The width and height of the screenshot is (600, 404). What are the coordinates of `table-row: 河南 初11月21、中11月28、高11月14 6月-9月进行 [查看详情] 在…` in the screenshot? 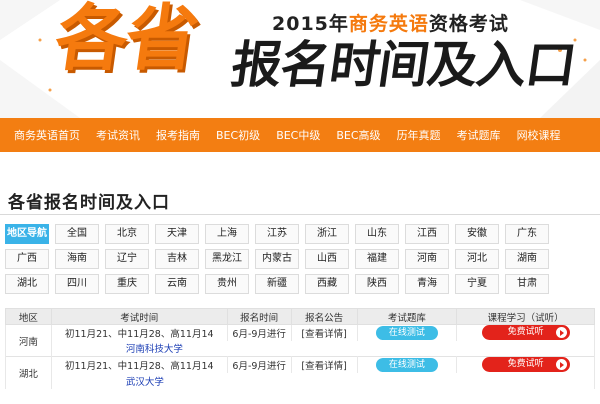 It's located at (300, 340).